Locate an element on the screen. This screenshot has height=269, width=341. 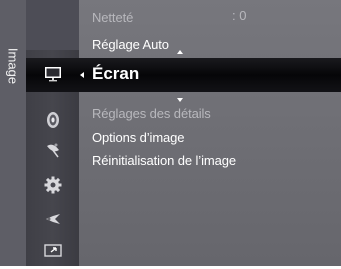
monitor-icon is located at coordinates (53, 73).